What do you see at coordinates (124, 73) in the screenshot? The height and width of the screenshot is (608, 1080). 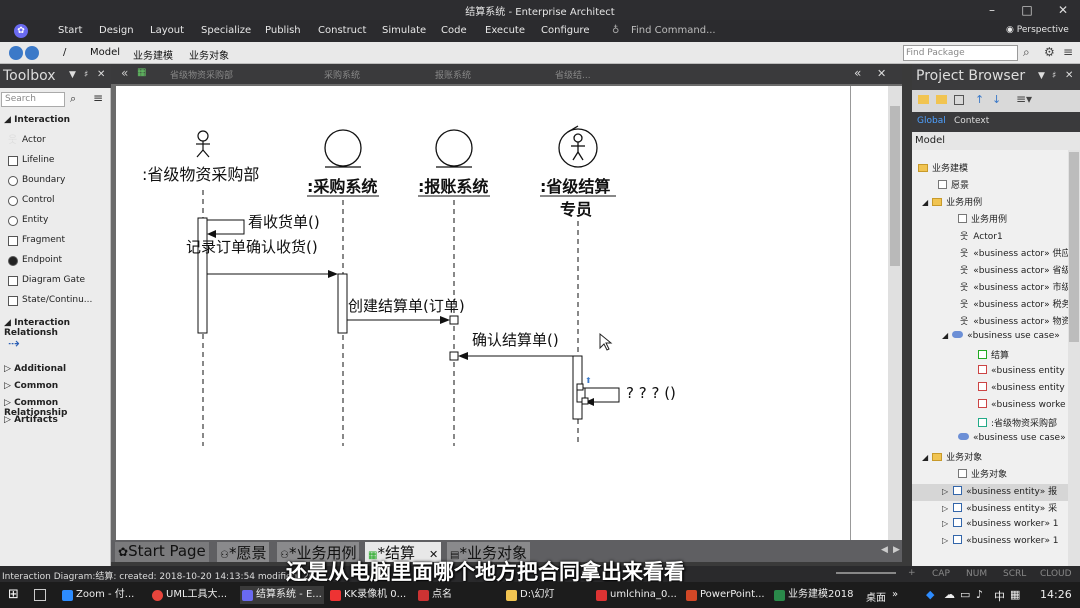 I see `collapse-left-icon: «` at bounding box center [124, 73].